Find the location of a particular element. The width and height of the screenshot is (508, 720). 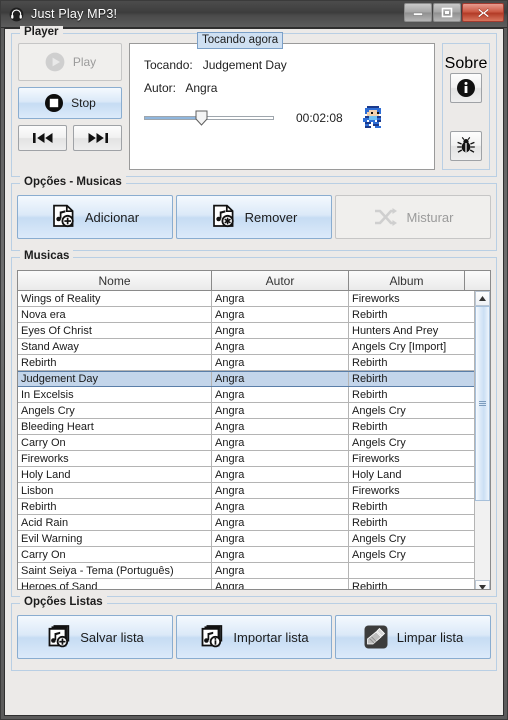

table-row: Saint Seiya - Tema (Português) Angra is located at coordinates (246, 571).